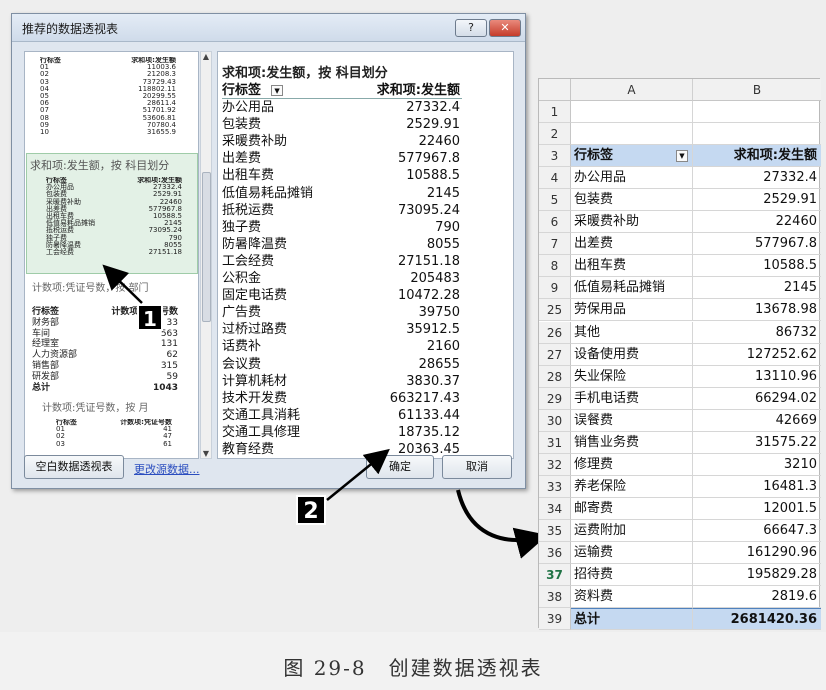 This screenshot has height=690, width=826. What do you see at coordinates (555, 90) in the screenshot?
I see `select-all-corner` at bounding box center [555, 90].